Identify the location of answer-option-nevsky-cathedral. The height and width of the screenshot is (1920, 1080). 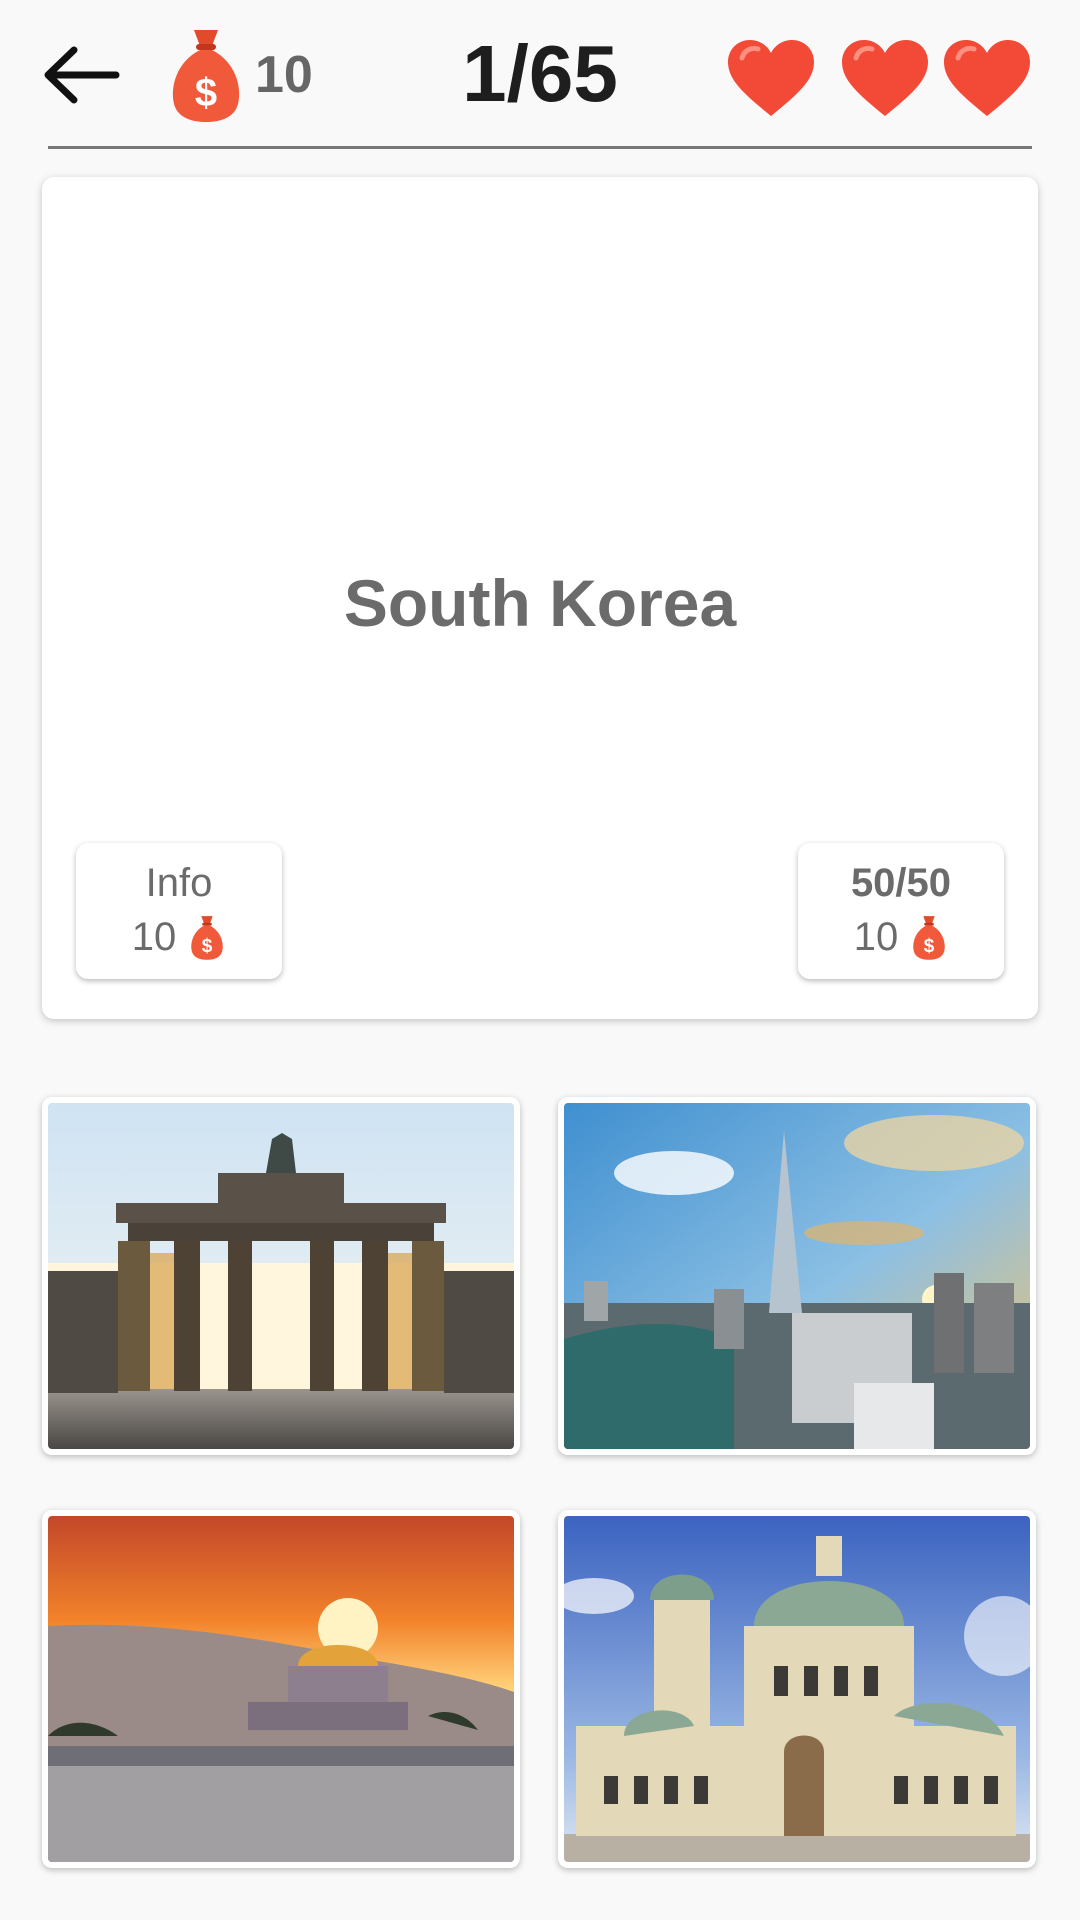
(797, 1689).